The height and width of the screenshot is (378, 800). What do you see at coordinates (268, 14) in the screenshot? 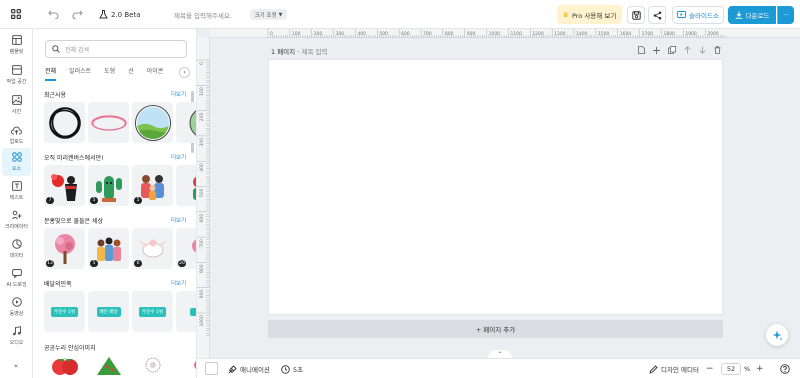
I see `size-adjust-button: 크기 조정 ▼` at bounding box center [268, 14].